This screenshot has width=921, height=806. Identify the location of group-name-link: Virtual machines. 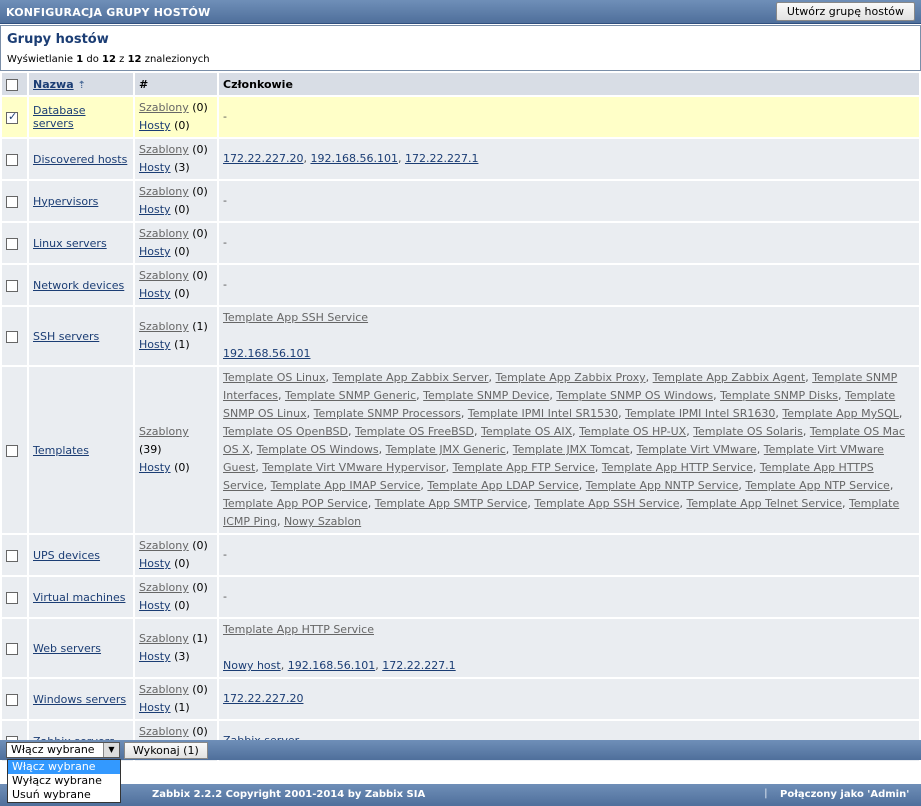
(79, 597).